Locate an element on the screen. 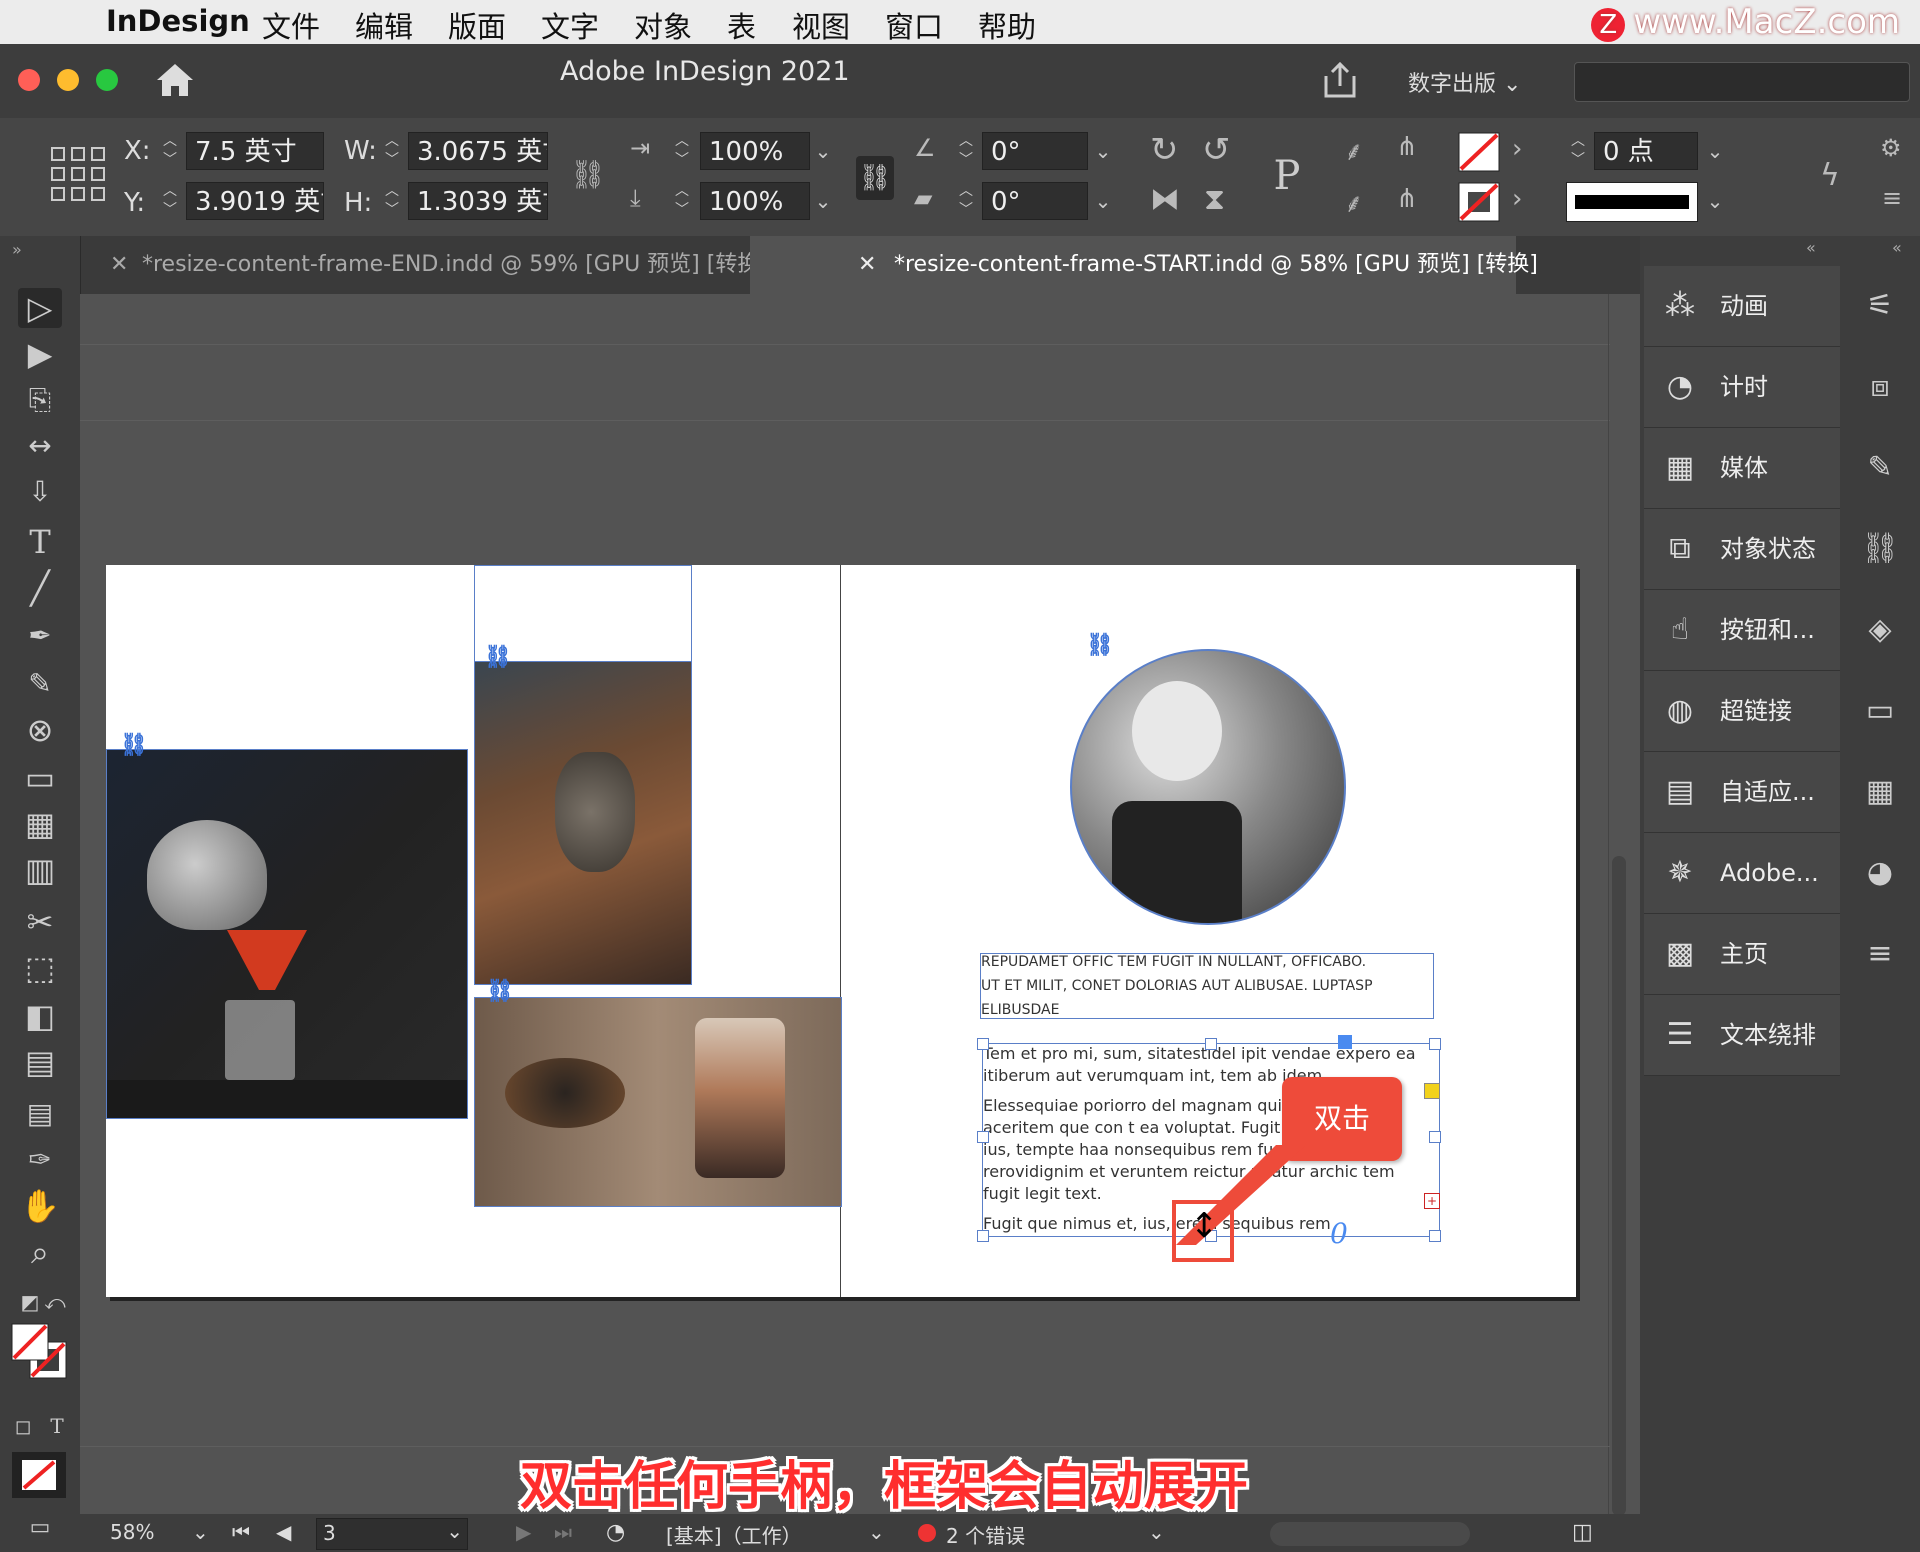  zoom-level: 58% is located at coordinates (132, 1532).